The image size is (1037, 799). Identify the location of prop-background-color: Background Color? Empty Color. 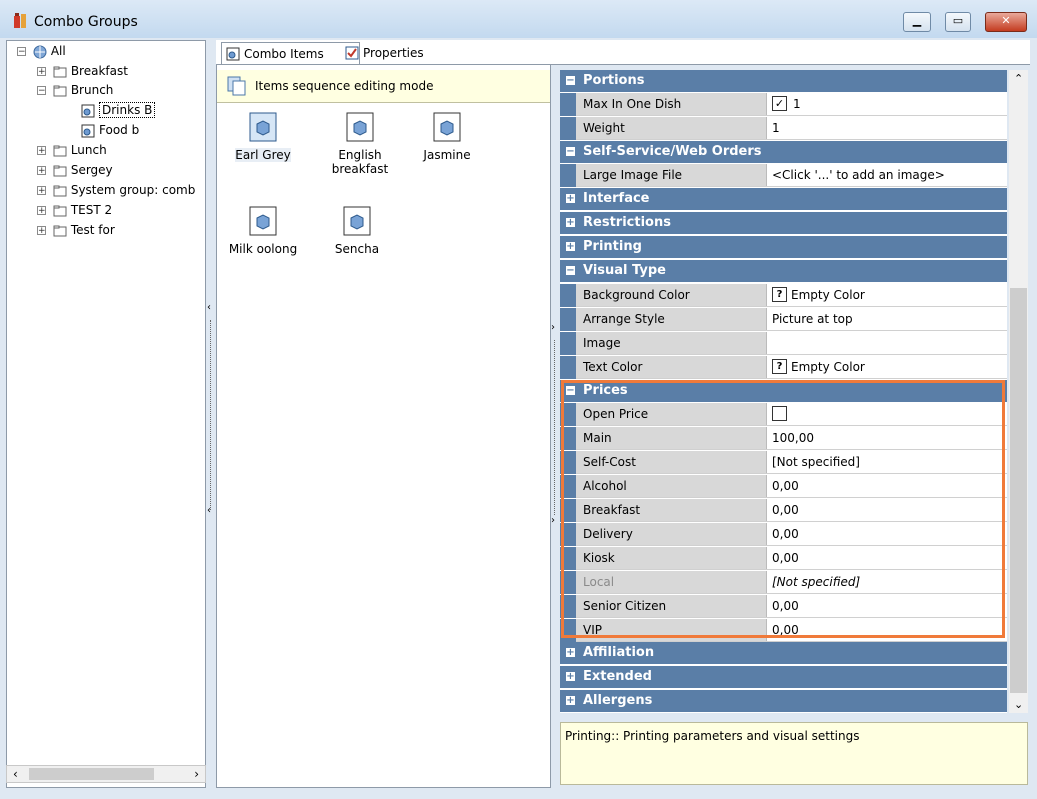
(783, 295).